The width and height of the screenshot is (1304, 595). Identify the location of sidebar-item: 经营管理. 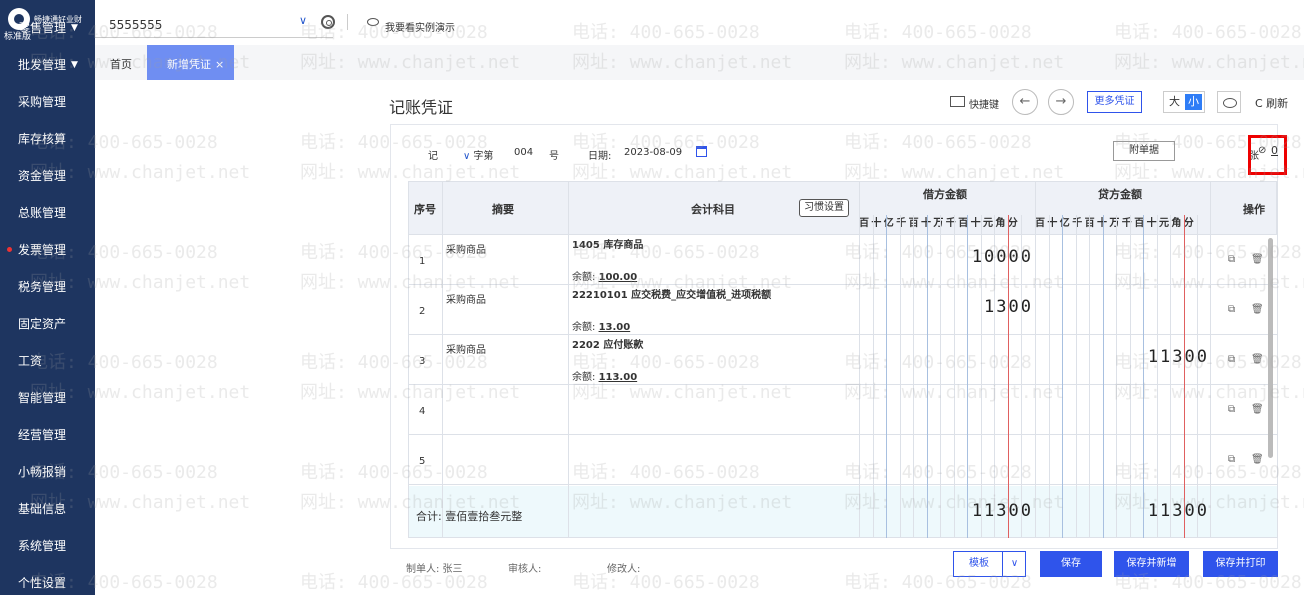
(47, 434).